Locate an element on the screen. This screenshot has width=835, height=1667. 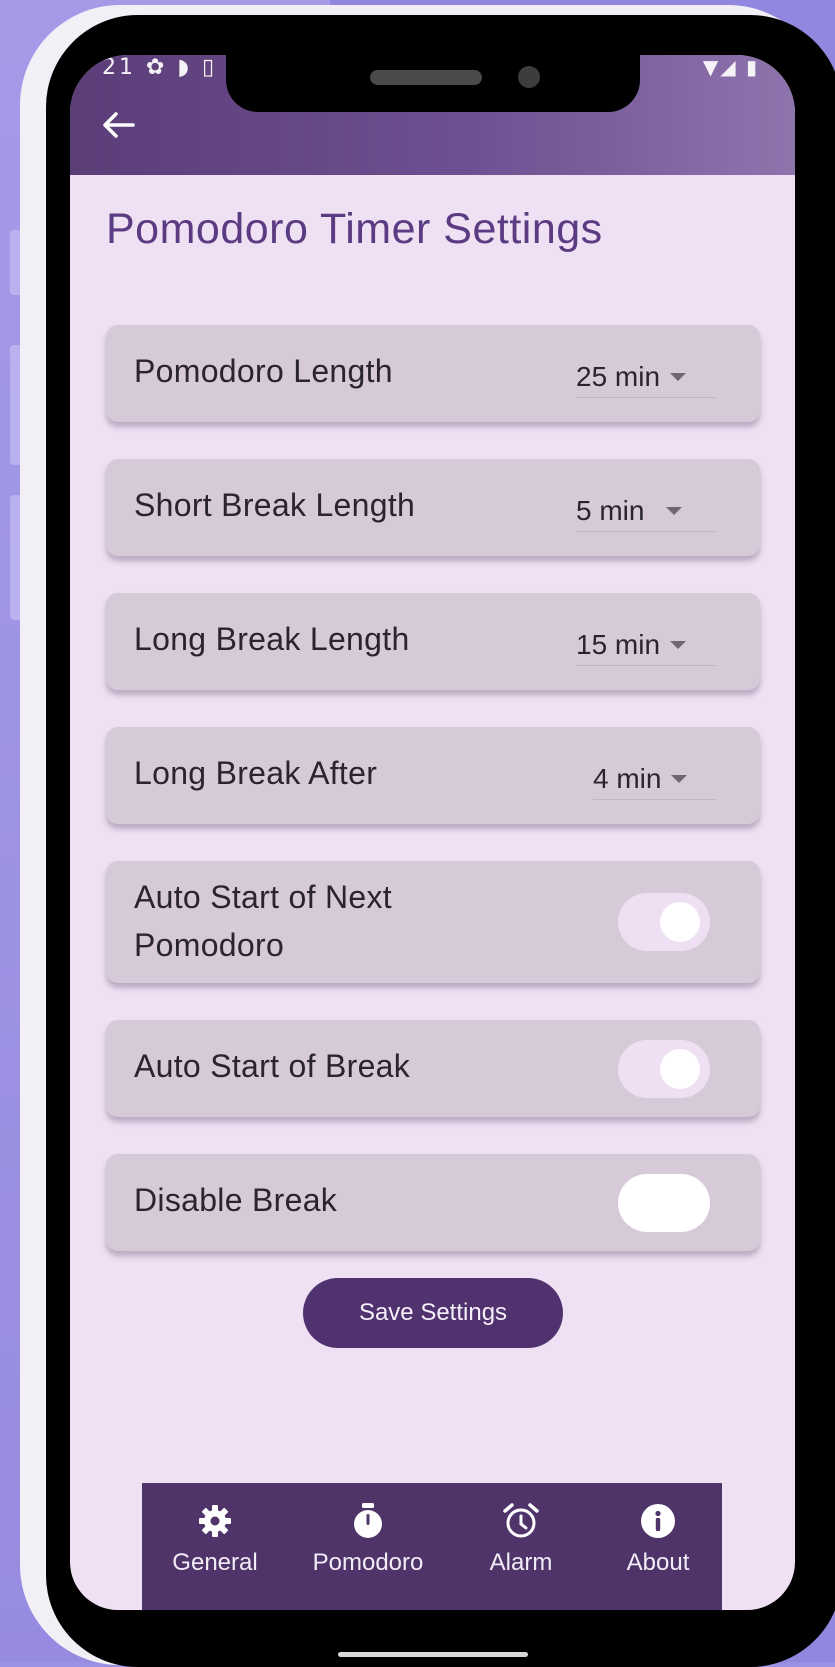
setting-card-pomodoro-length: Pomodoro Length 25 min is located at coordinates (433, 373).